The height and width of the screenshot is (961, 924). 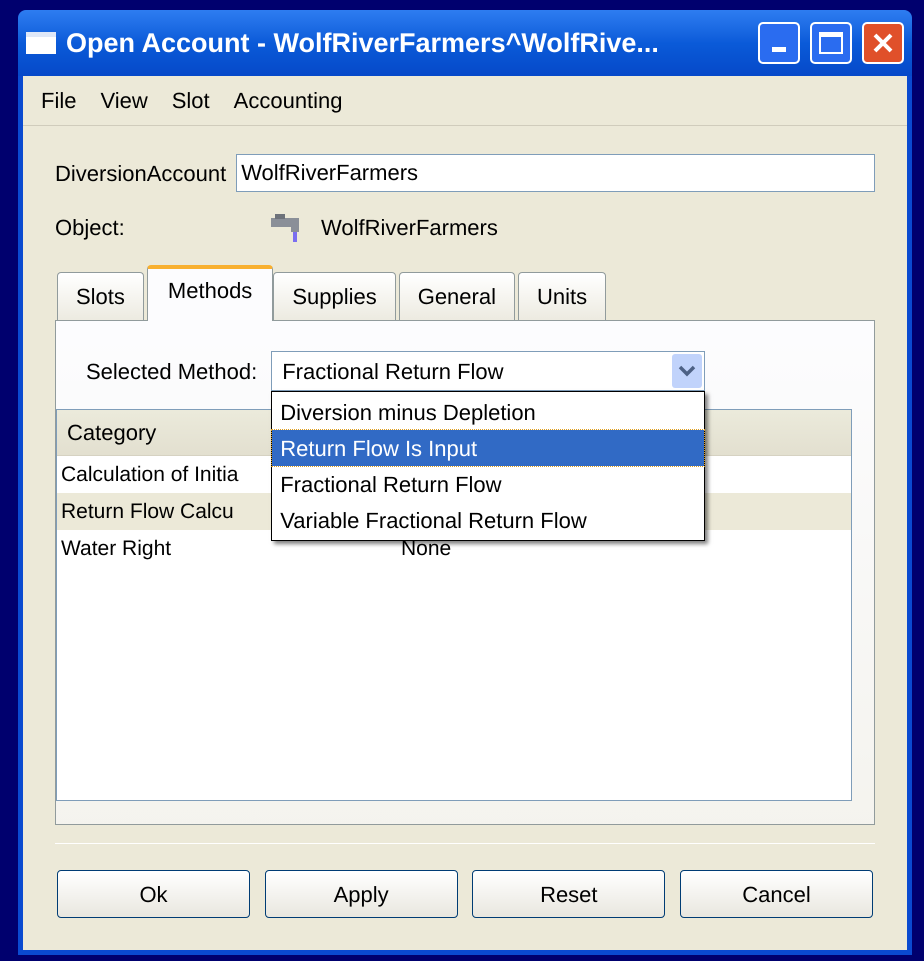 I want to click on method-label: Selected Method:, so click(x=172, y=372).